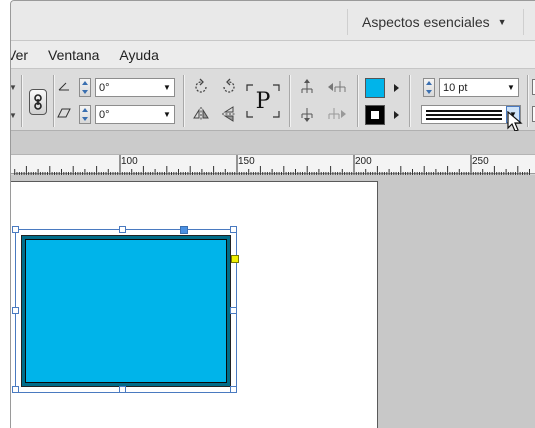  I want to click on horizontal-ruler: 100 150 200 250, so click(273, 164).